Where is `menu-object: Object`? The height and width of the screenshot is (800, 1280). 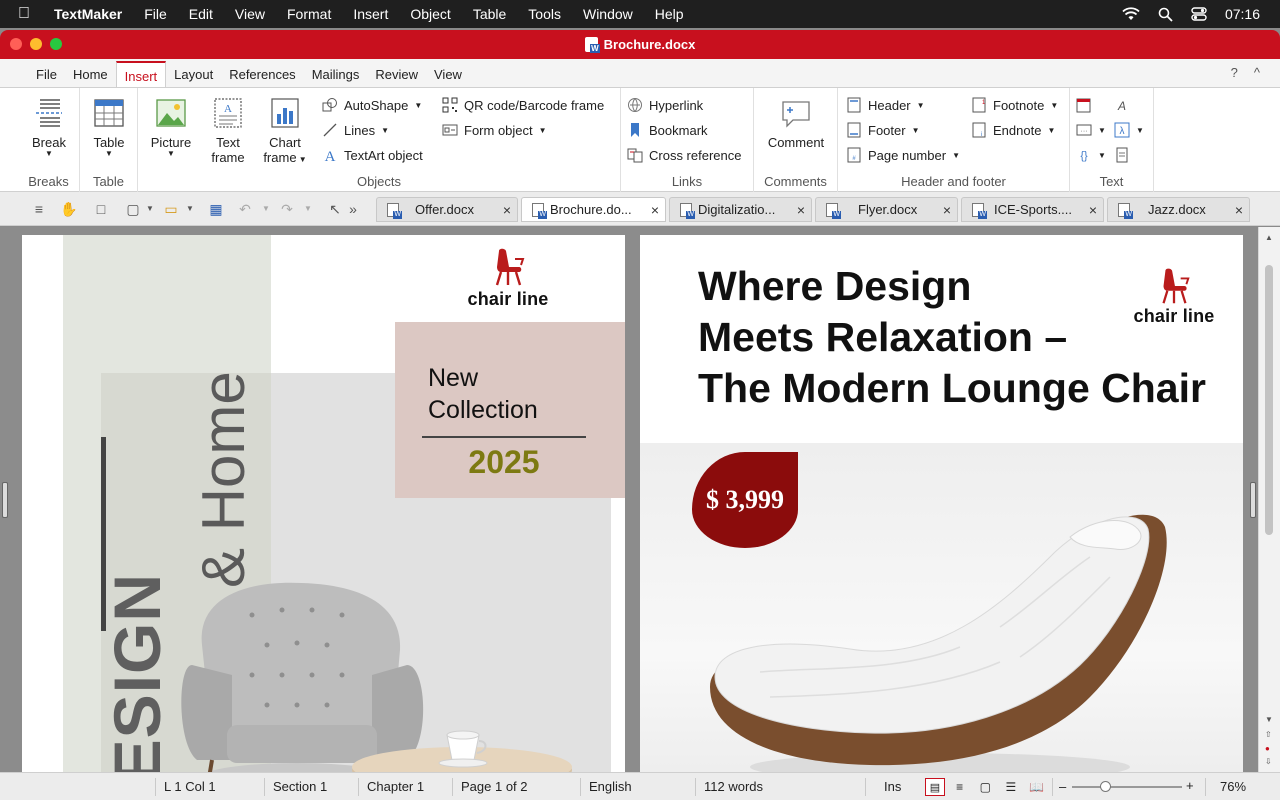
menu-object: Object is located at coordinates (430, 14).